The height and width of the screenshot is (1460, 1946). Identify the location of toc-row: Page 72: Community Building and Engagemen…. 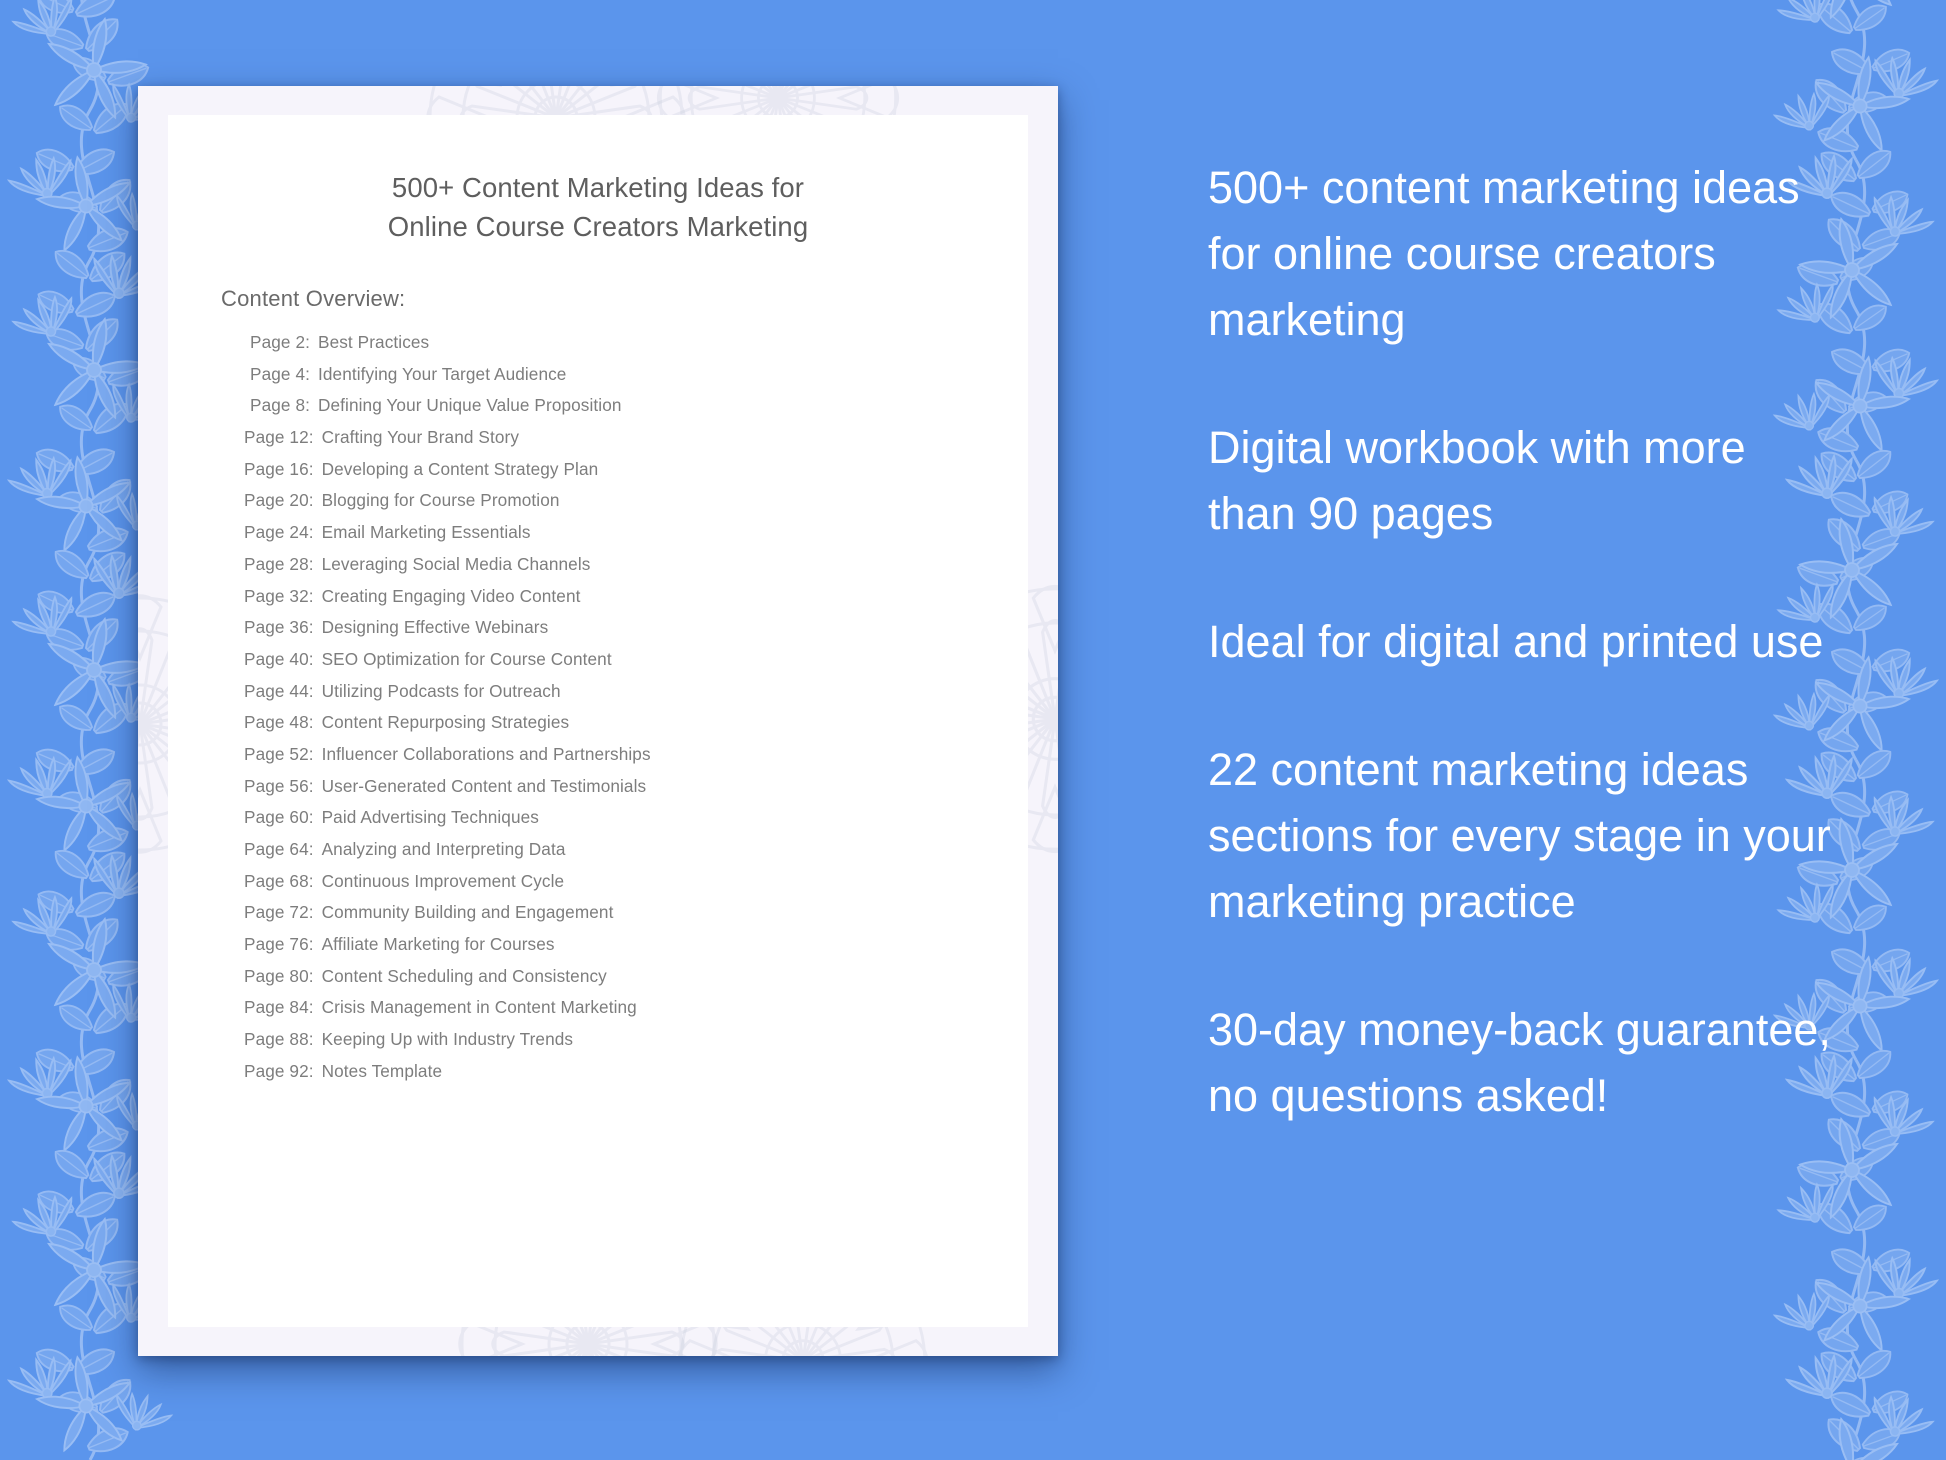
(636, 918).